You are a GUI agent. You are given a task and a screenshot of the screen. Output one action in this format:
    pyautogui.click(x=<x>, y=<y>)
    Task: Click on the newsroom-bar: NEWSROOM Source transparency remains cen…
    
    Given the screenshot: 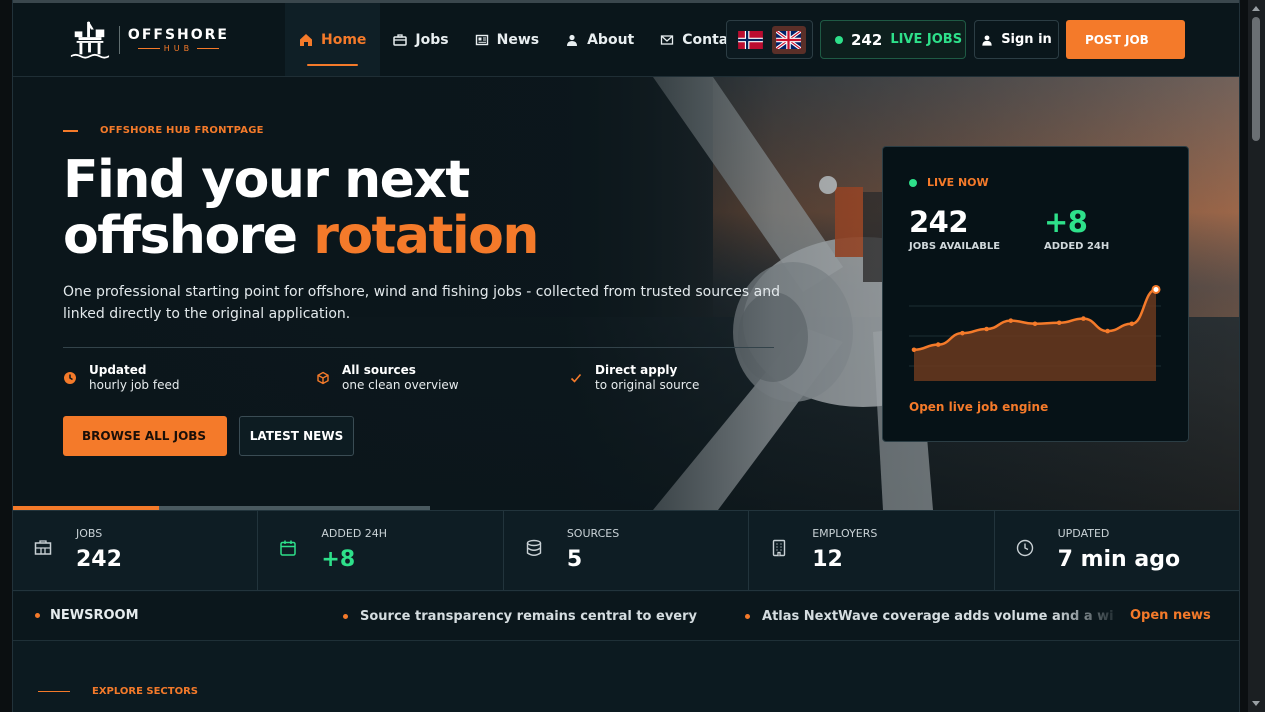 What is the action you would take?
    pyautogui.click(x=626, y=616)
    